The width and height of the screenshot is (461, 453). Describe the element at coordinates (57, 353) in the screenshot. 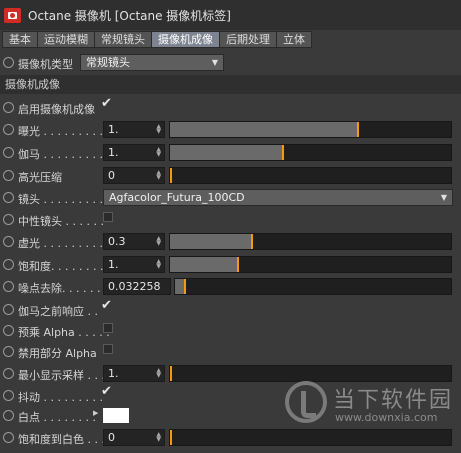

I see `disable-partial-alpha-label: 禁用部分 Alpha` at that location.